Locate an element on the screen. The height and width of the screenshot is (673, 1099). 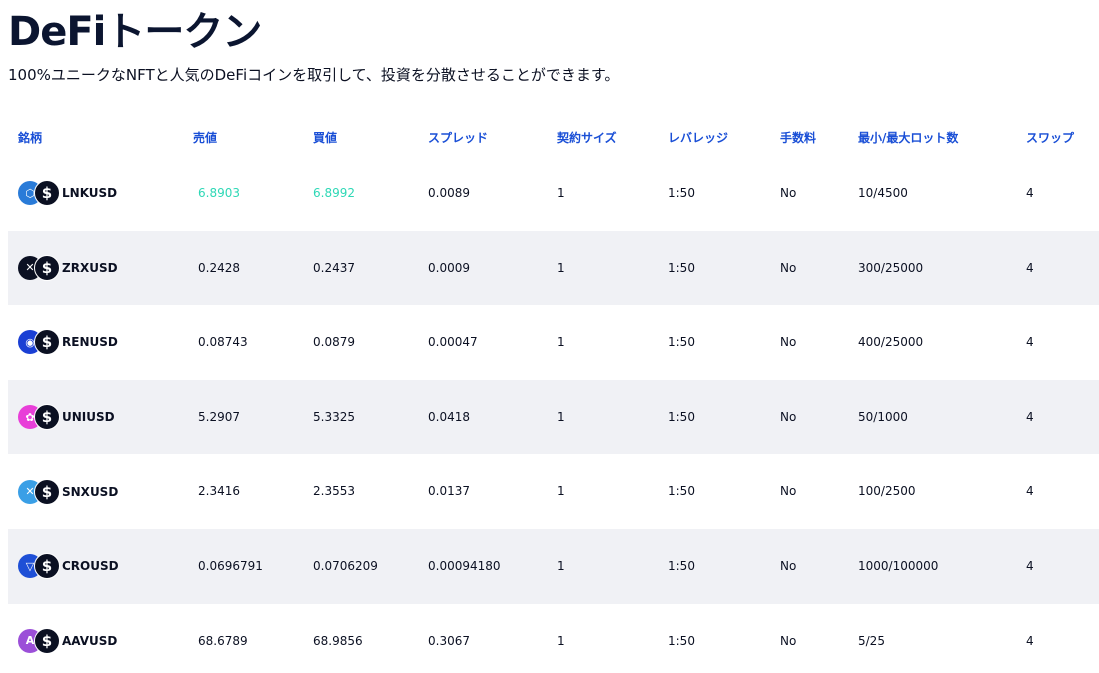
sell-price-cell: 0.2428 is located at coordinates (219, 267).